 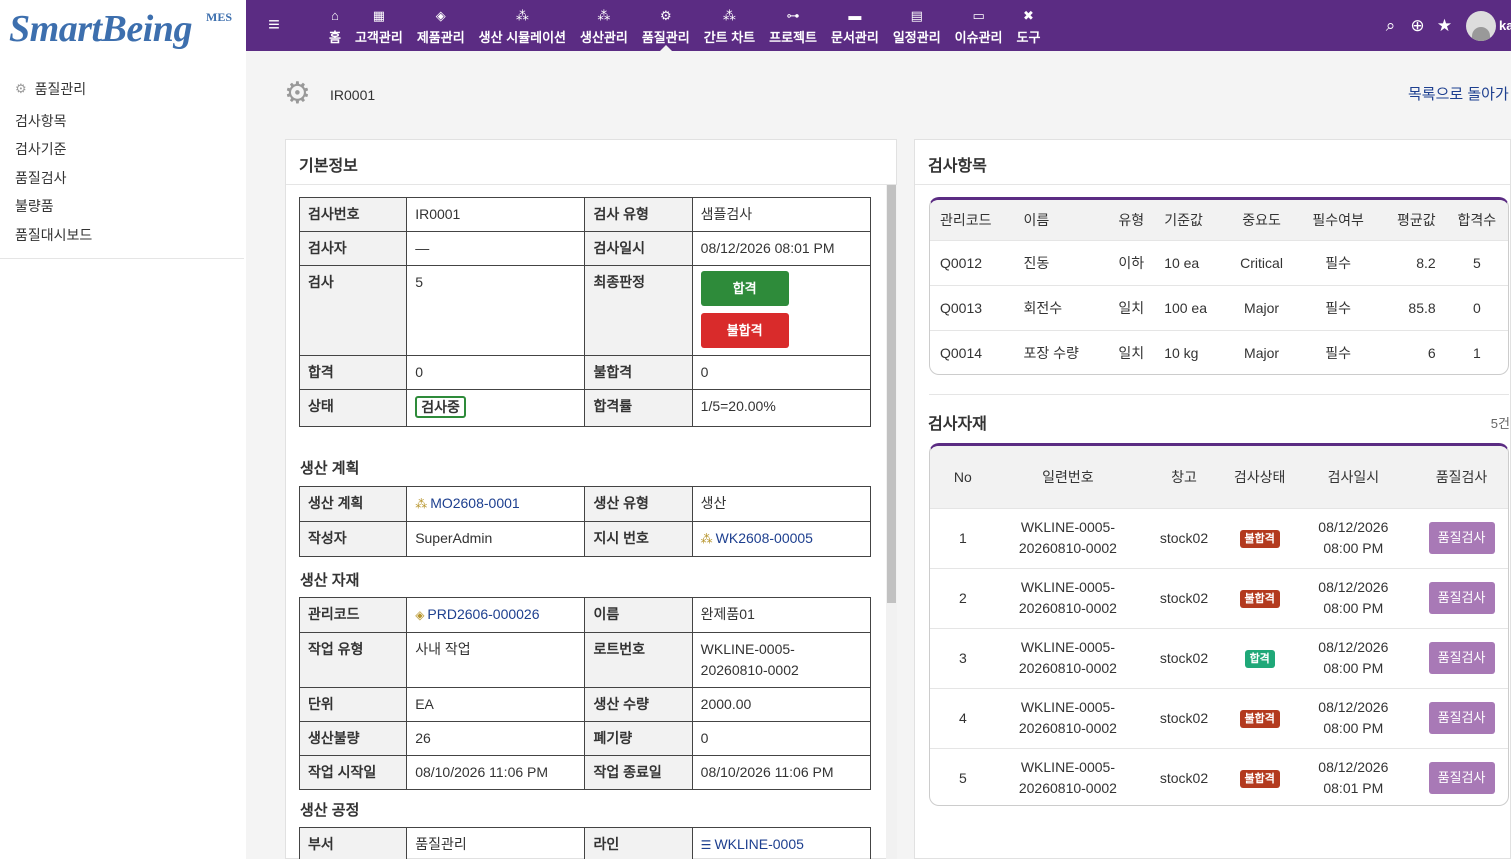 What do you see at coordinates (1476, 220) in the screenshot?
I see `column-header: 합격수` at bounding box center [1476, 220].